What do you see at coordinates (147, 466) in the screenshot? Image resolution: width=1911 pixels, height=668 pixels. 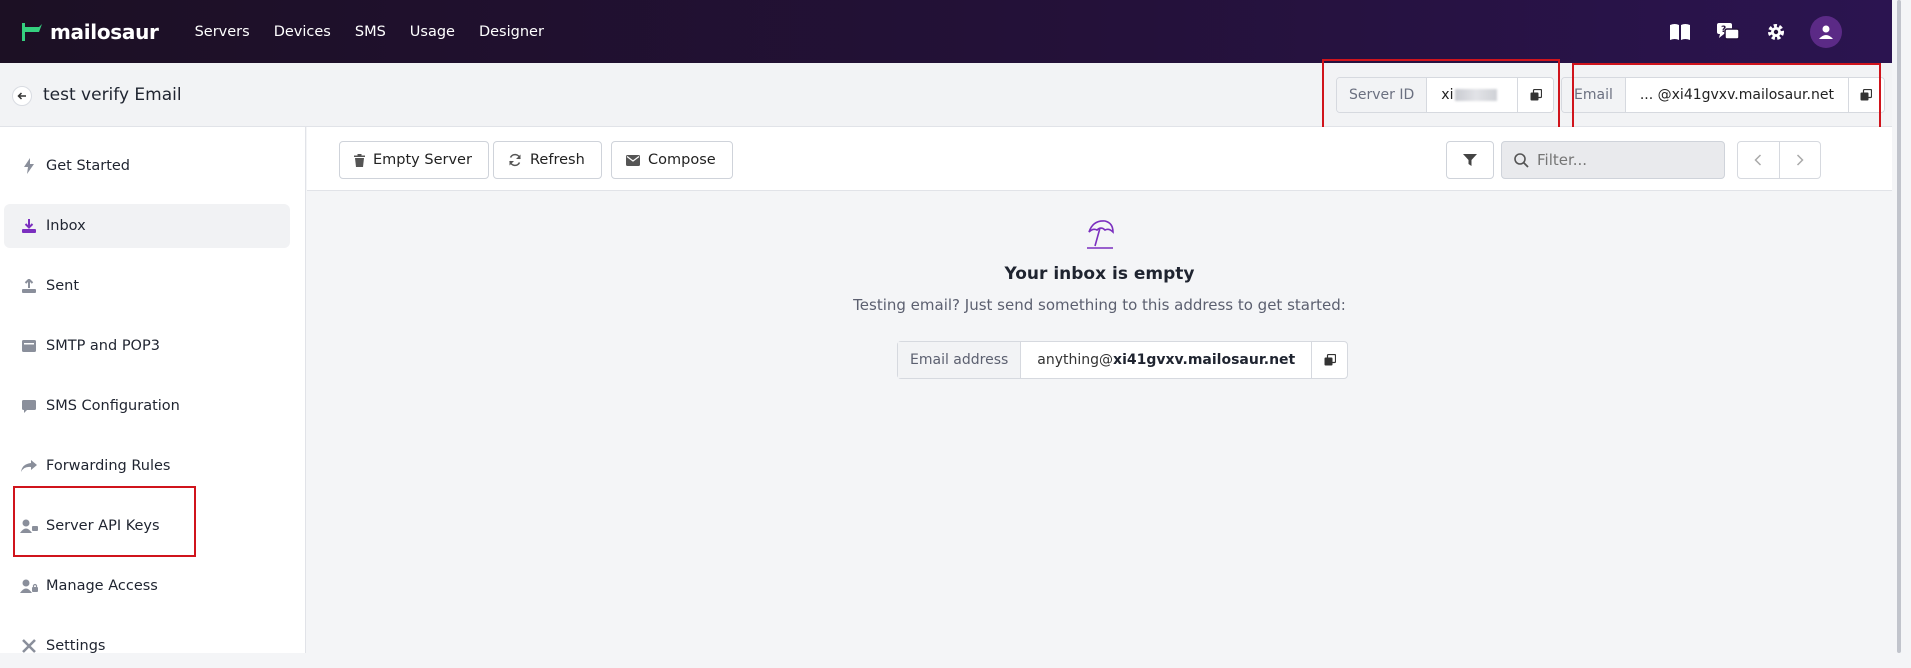 I see `sidebar-item-forwarding-rules: Forwarding Rules` at bounding box center [147, 466].